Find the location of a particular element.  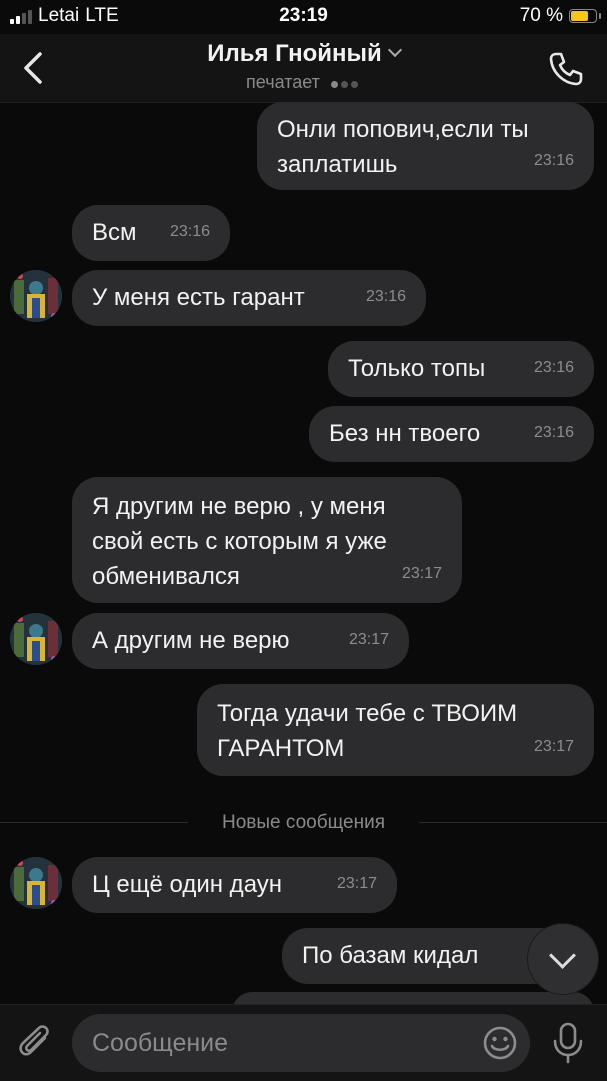

chat-header: Илья Гнойный печатает is located at coordinates (303, 68).